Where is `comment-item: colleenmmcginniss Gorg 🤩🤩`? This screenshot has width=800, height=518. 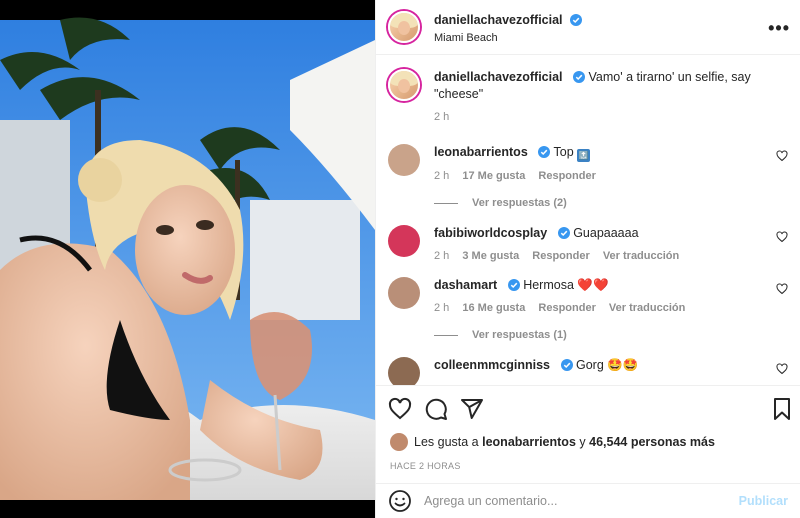
comment-item: colleenmmcginniss Gorg 🤩🤩 is located at coordinates (588, 371).